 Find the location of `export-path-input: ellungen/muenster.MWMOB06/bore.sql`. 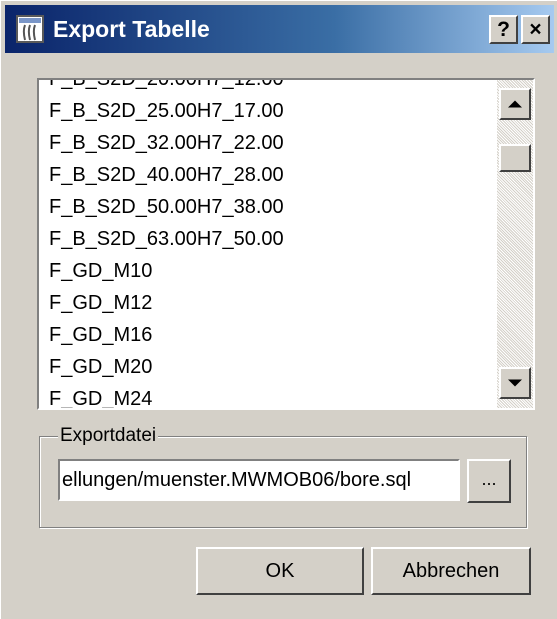

export-path-input: ellungen/muenster.MWMOB06/bore.sql is located at coordinates (259, 480).